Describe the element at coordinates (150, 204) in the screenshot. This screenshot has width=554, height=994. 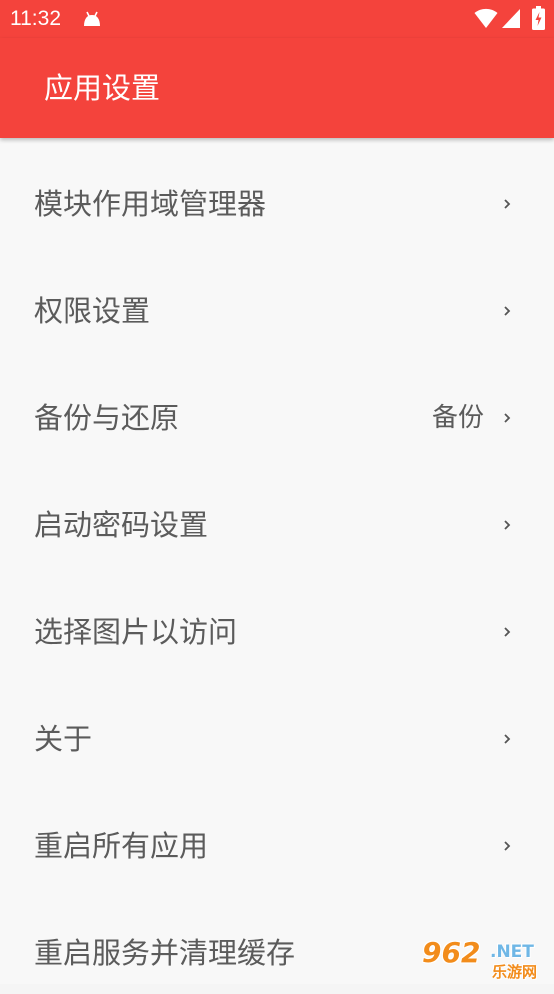
I see `settings-item-label: 模块作用域管理器` at that location.